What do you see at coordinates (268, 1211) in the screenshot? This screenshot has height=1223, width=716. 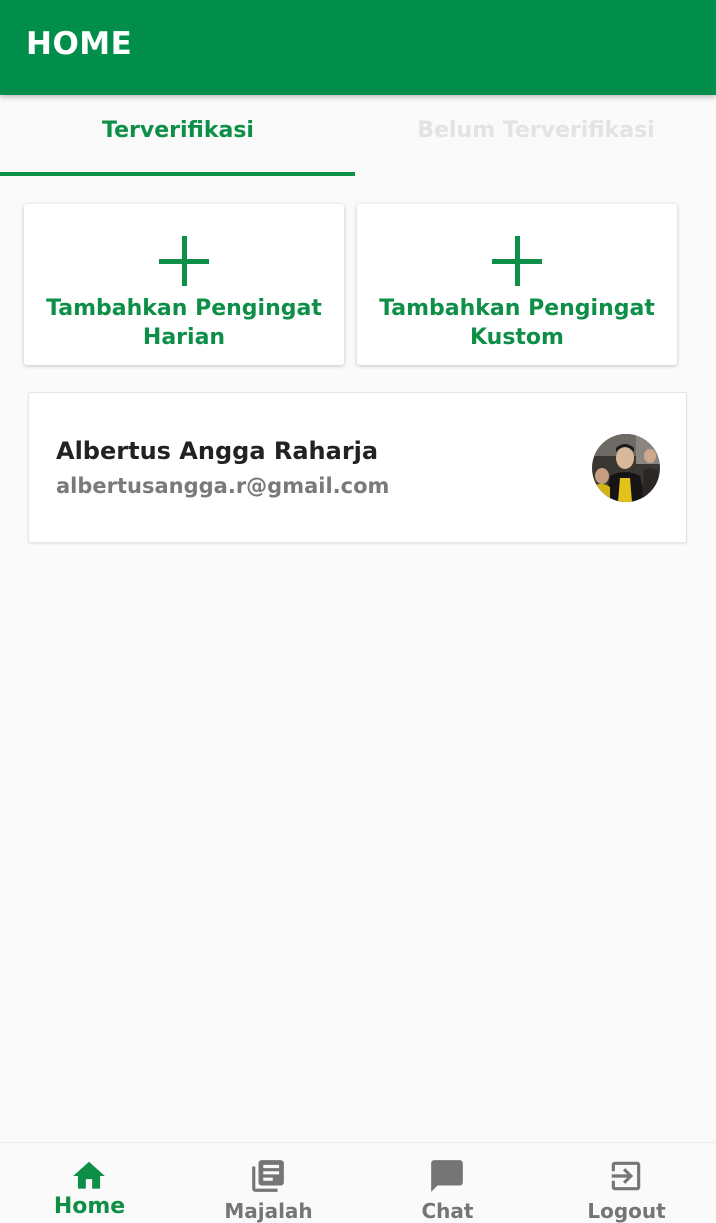 I see `nav-majalah-label: Majalah` at bounding box center [268, 1211].